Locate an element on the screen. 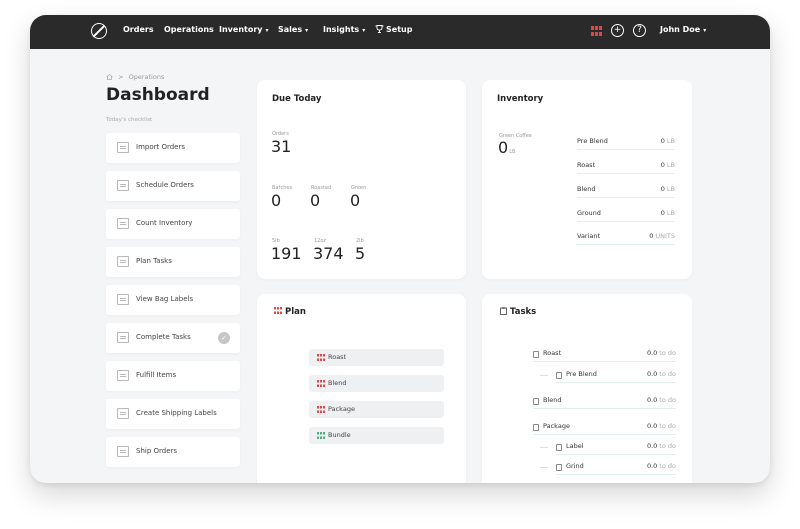 The height and width of the screenshot is (529, 800). plan-item-package: Package is located at coordinates (376, 409).